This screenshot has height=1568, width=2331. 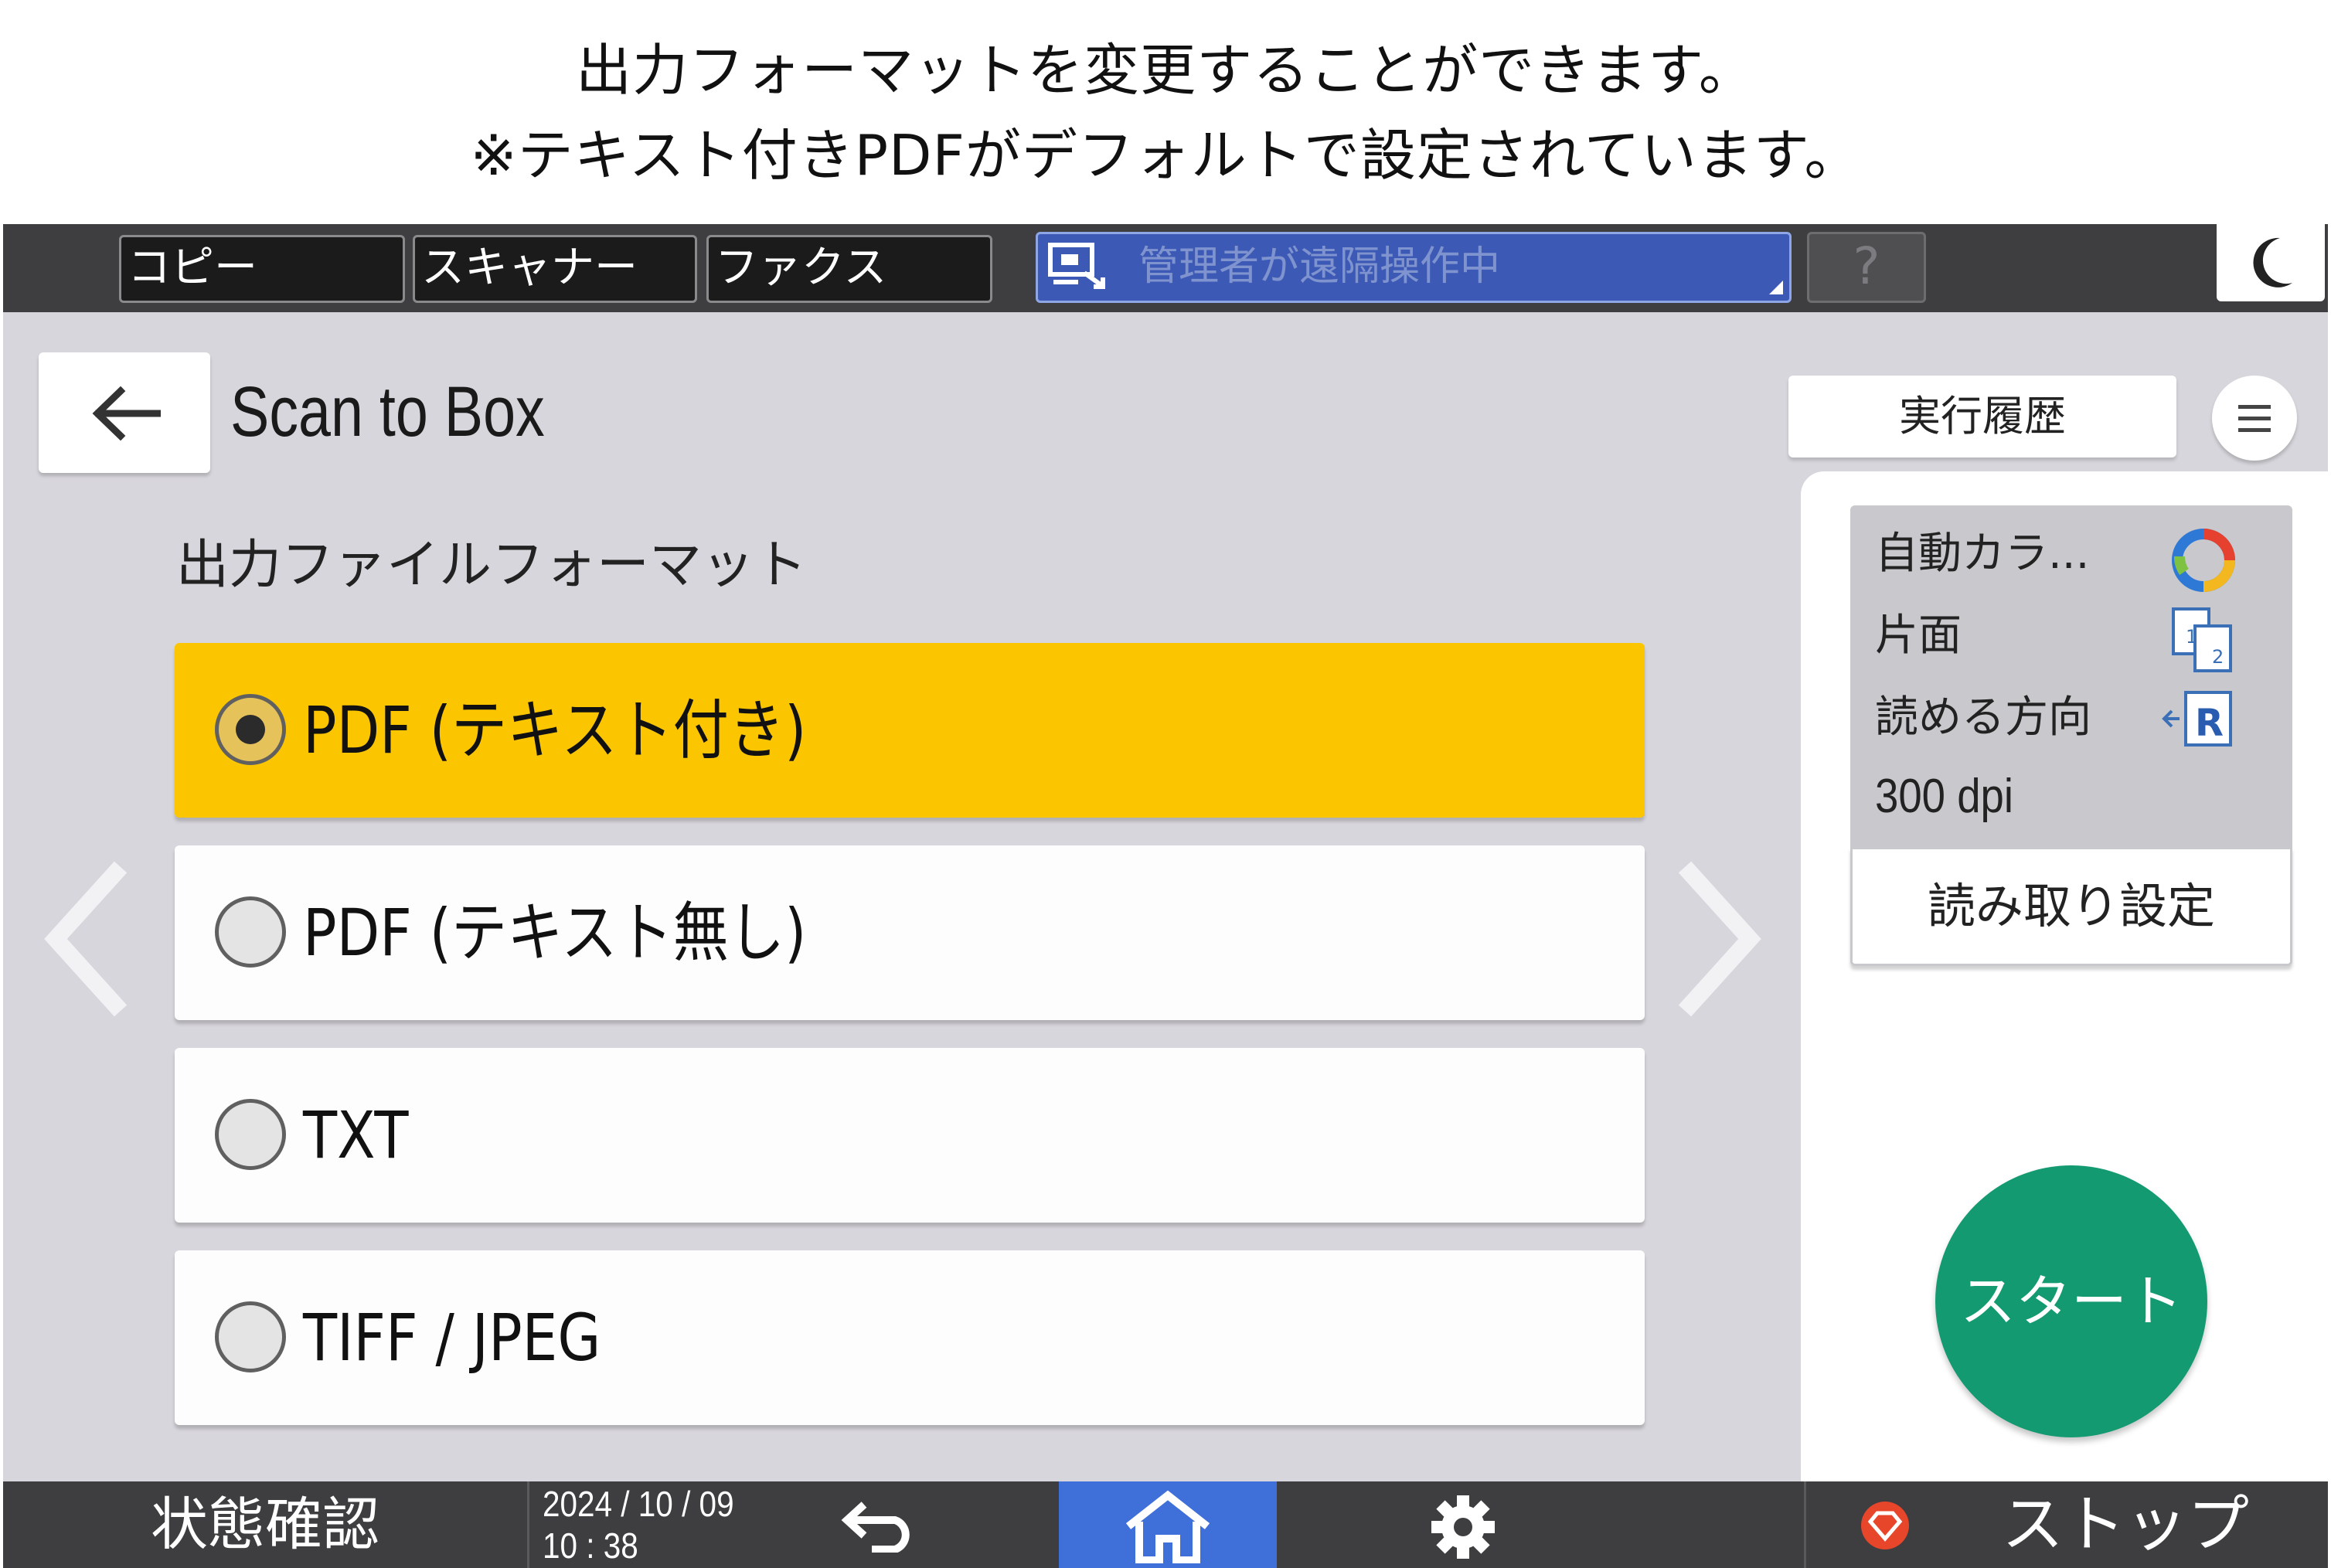 I want to click on format-option-tiff-jpeg: TIFF / JPEG, so click(x=910, y=1337).